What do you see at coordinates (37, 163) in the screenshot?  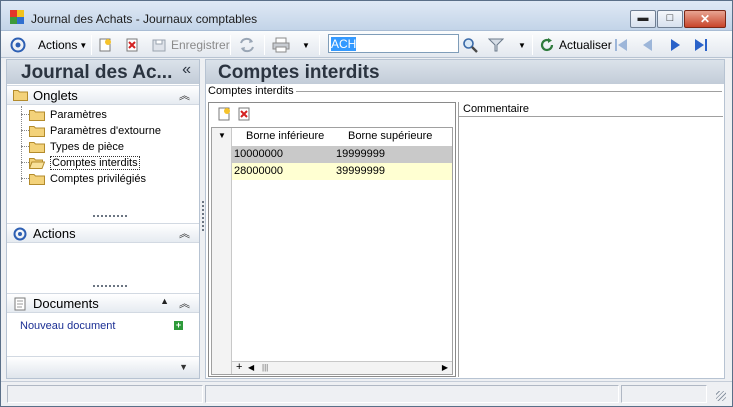 I see `open-folder-icon` at bounding box center [37, 163].